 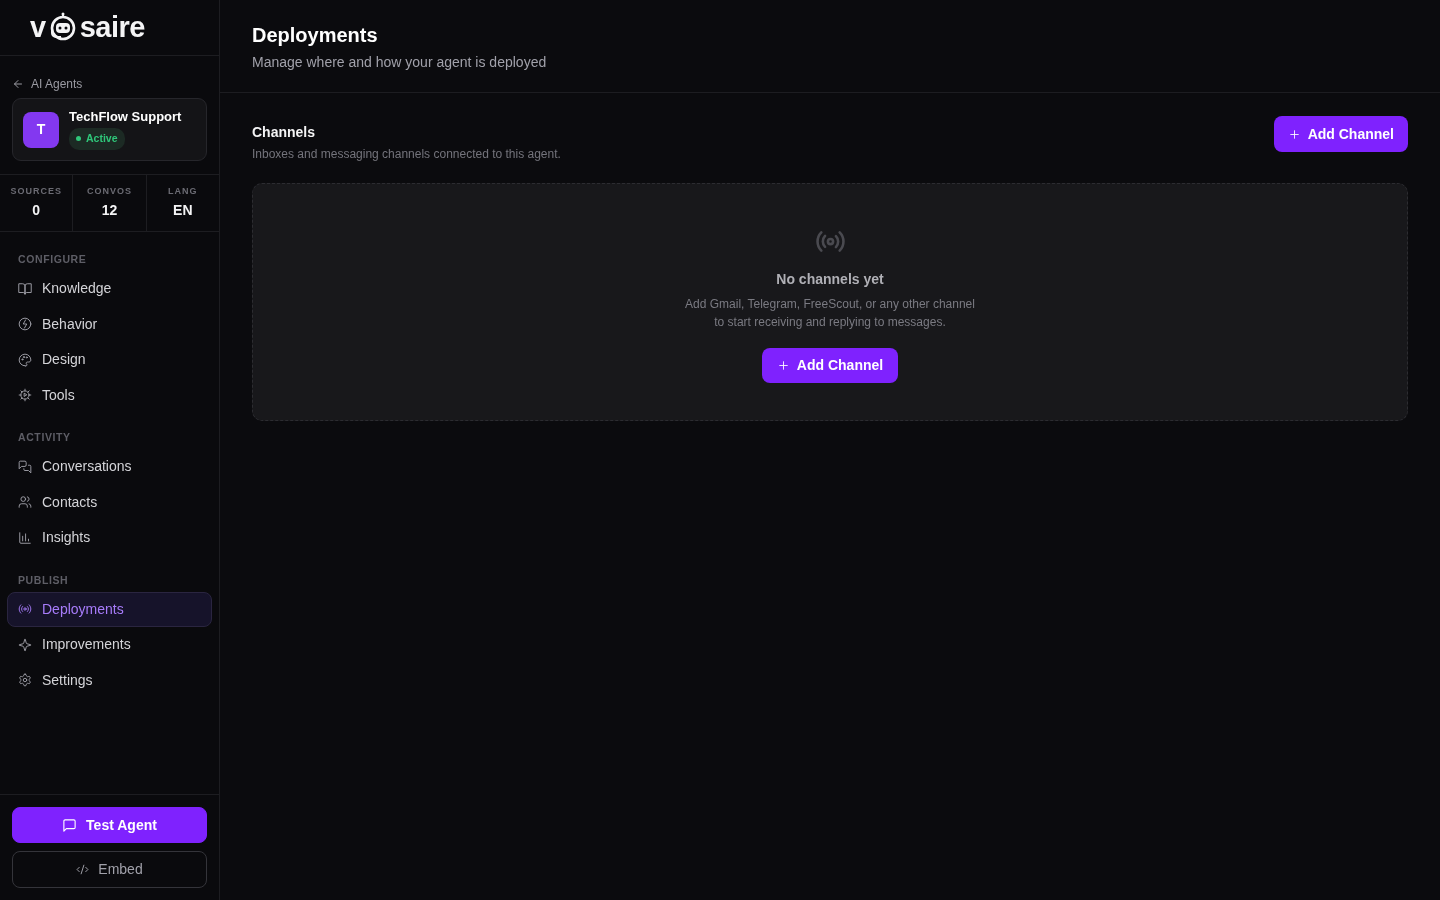 What do you see at coordinates (36, 211) in the screenshot?
I see `stat-value: 0` at bounding box center [36, 211].